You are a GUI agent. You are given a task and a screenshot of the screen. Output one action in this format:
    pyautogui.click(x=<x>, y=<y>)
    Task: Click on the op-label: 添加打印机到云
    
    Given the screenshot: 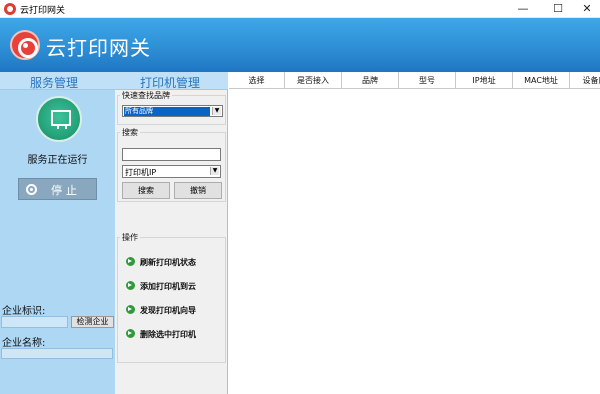 What is the action you would take?
    pyautogui.click(x=168, y=286)
    